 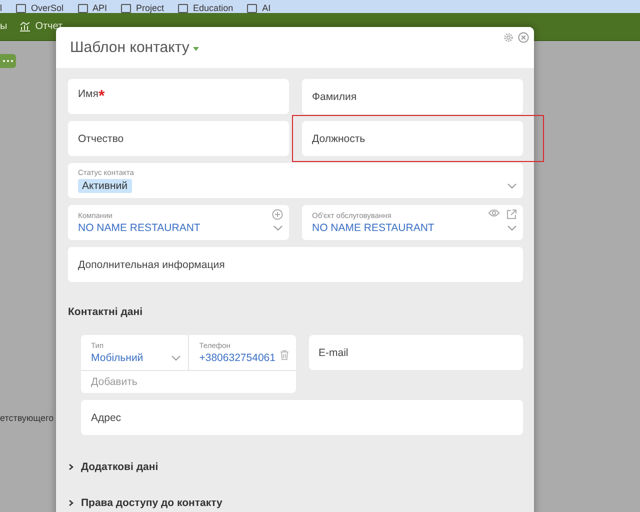 What do you see at coordinates (100, 8) in the screenshot?
I see `bookmark-link: API` at bounding box center [100, 8].